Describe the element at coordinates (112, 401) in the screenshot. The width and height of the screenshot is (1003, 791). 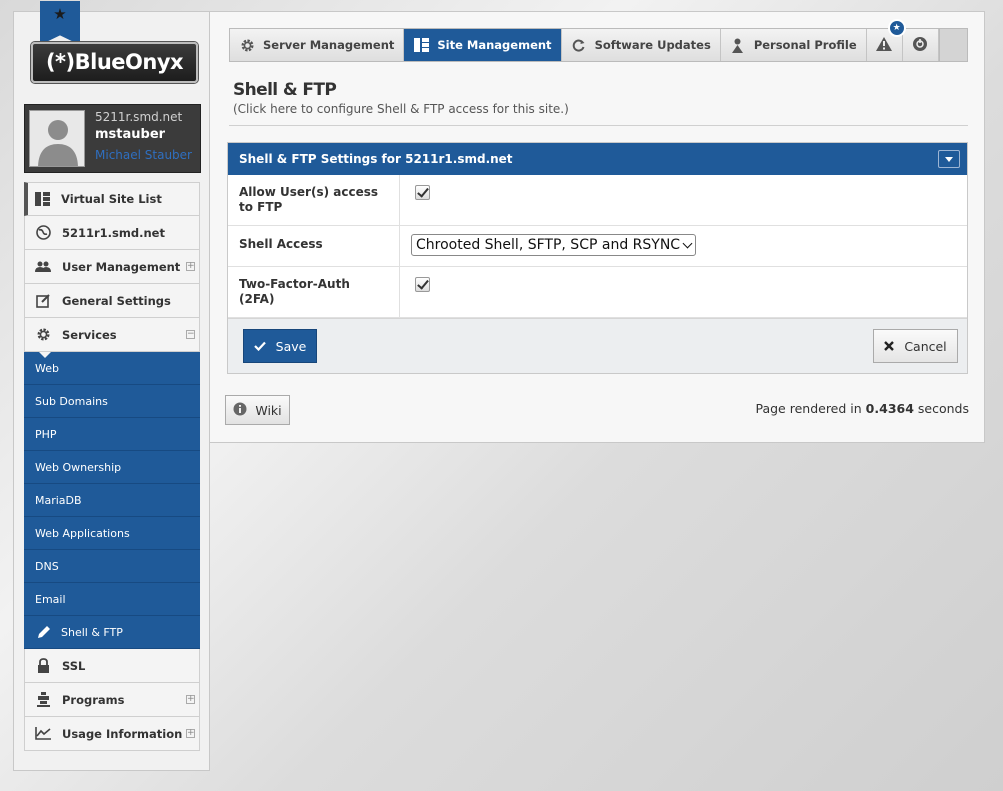
I see `sidebar-sub-sub-domains: Sub Domains` at that location.